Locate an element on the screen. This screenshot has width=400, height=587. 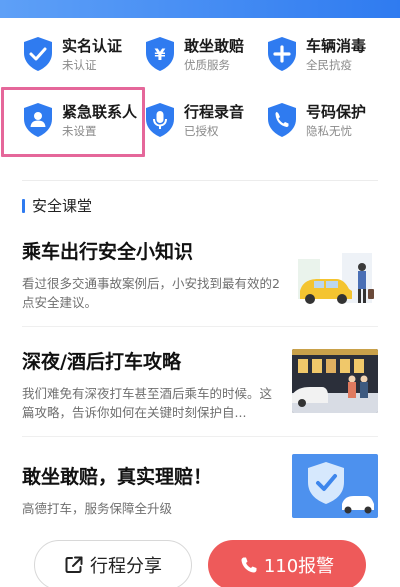
article-description: 看过很多交通事故案例后，小安找到最有效的2点安全建议。 is located at coordinates (151, 293).